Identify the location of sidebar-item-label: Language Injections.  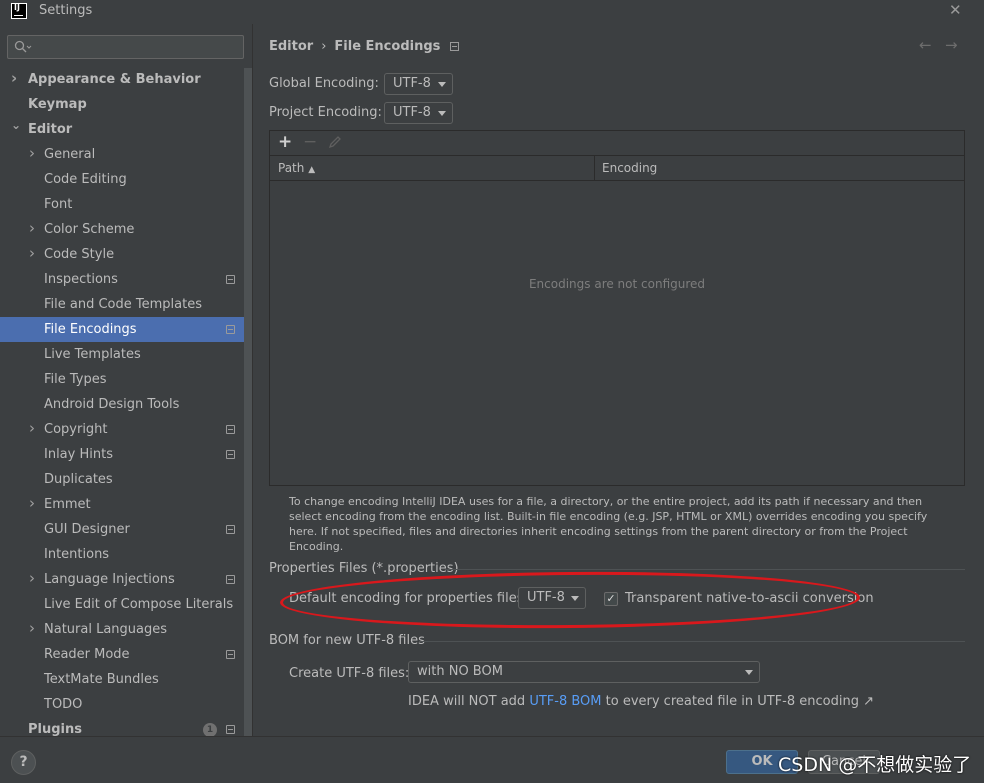
(109, 579).